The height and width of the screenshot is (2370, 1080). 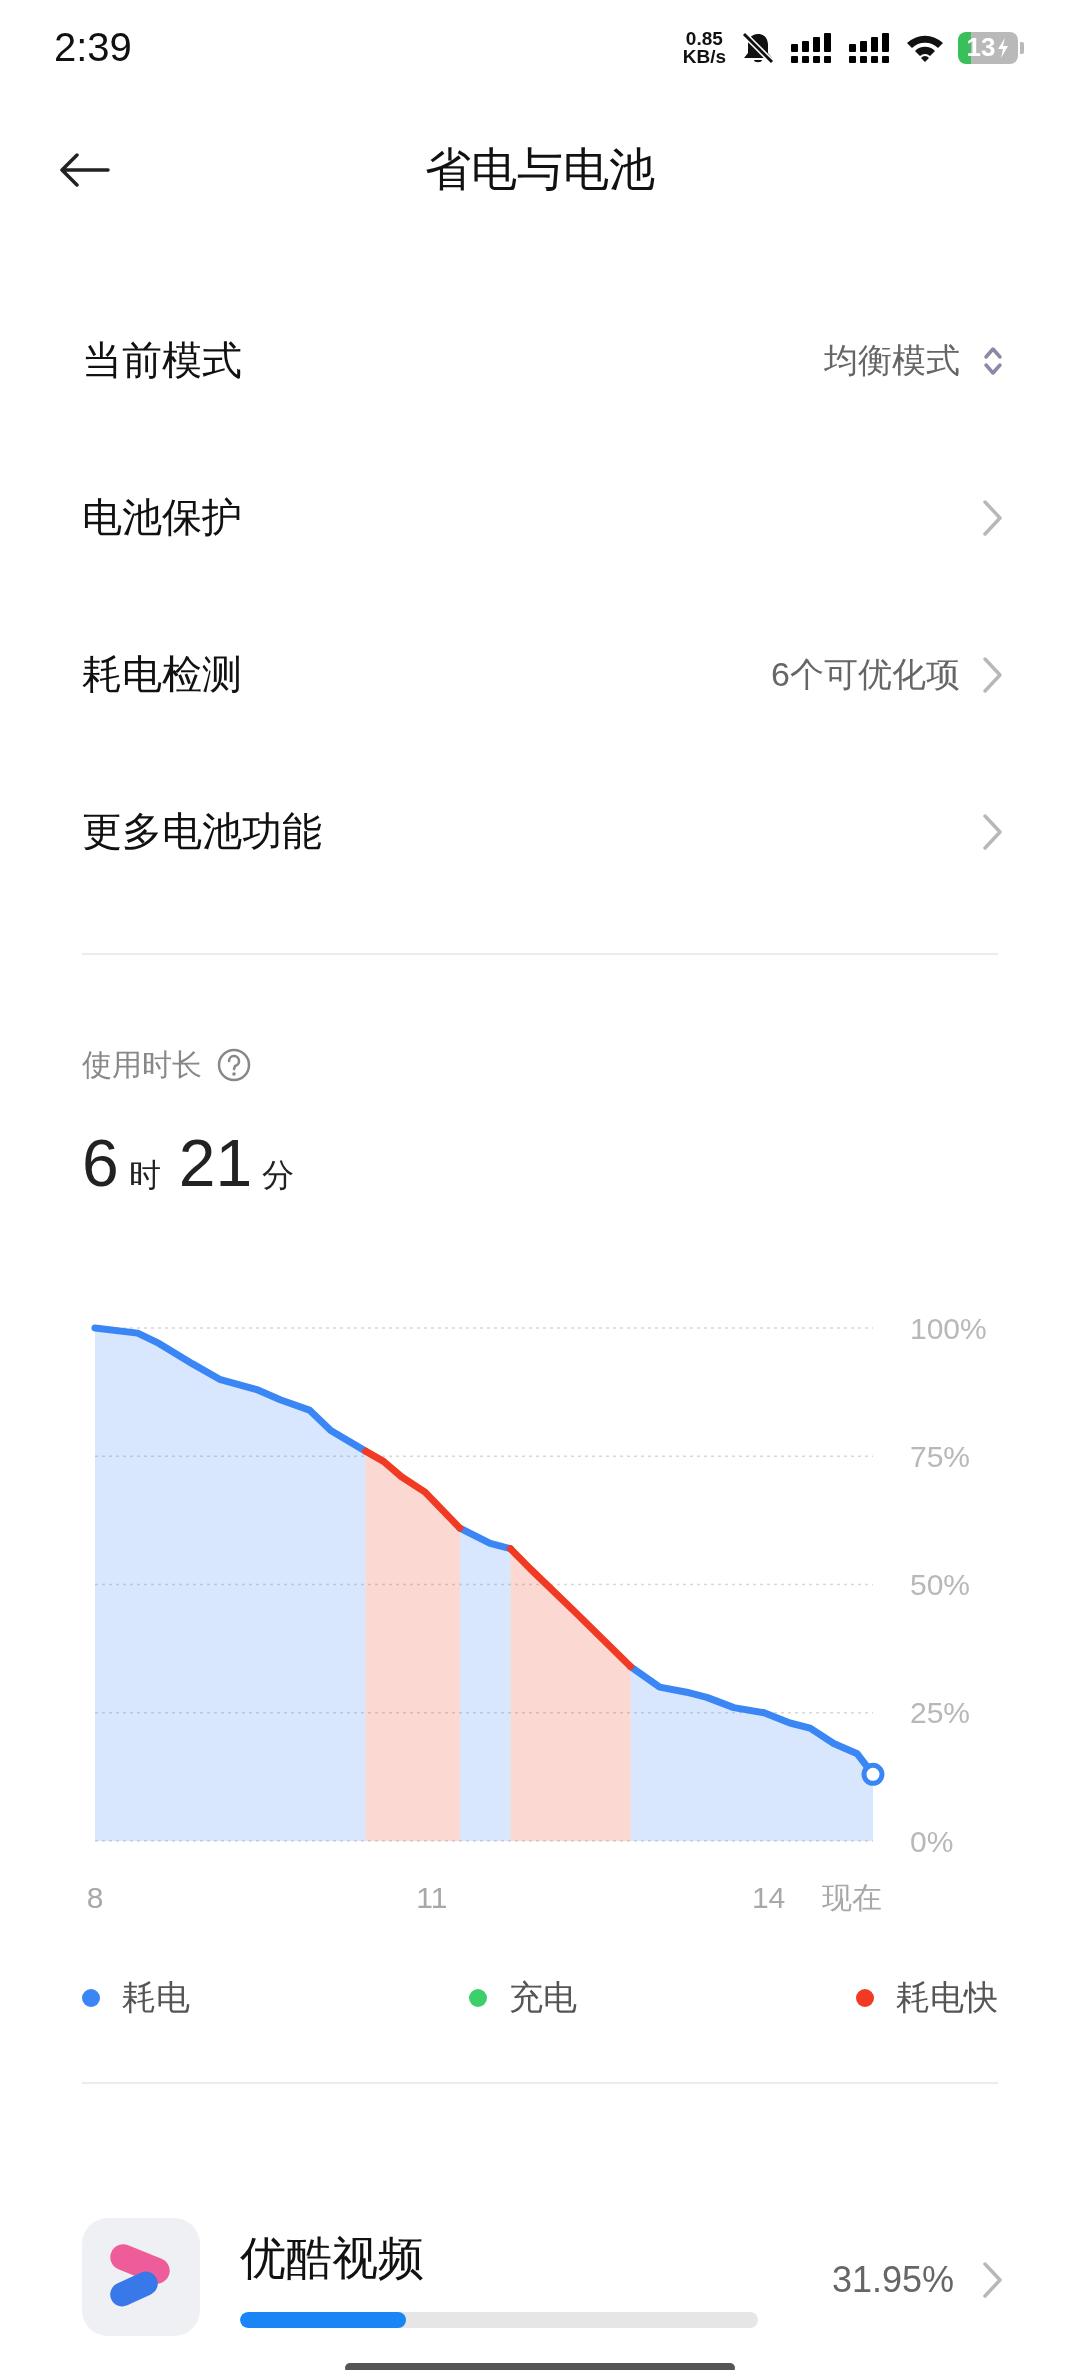 What do you see at coordinates (540, 831) in the screenshot?
I see `settings-row: 更多电池功能` at bounding box center [540, 831].